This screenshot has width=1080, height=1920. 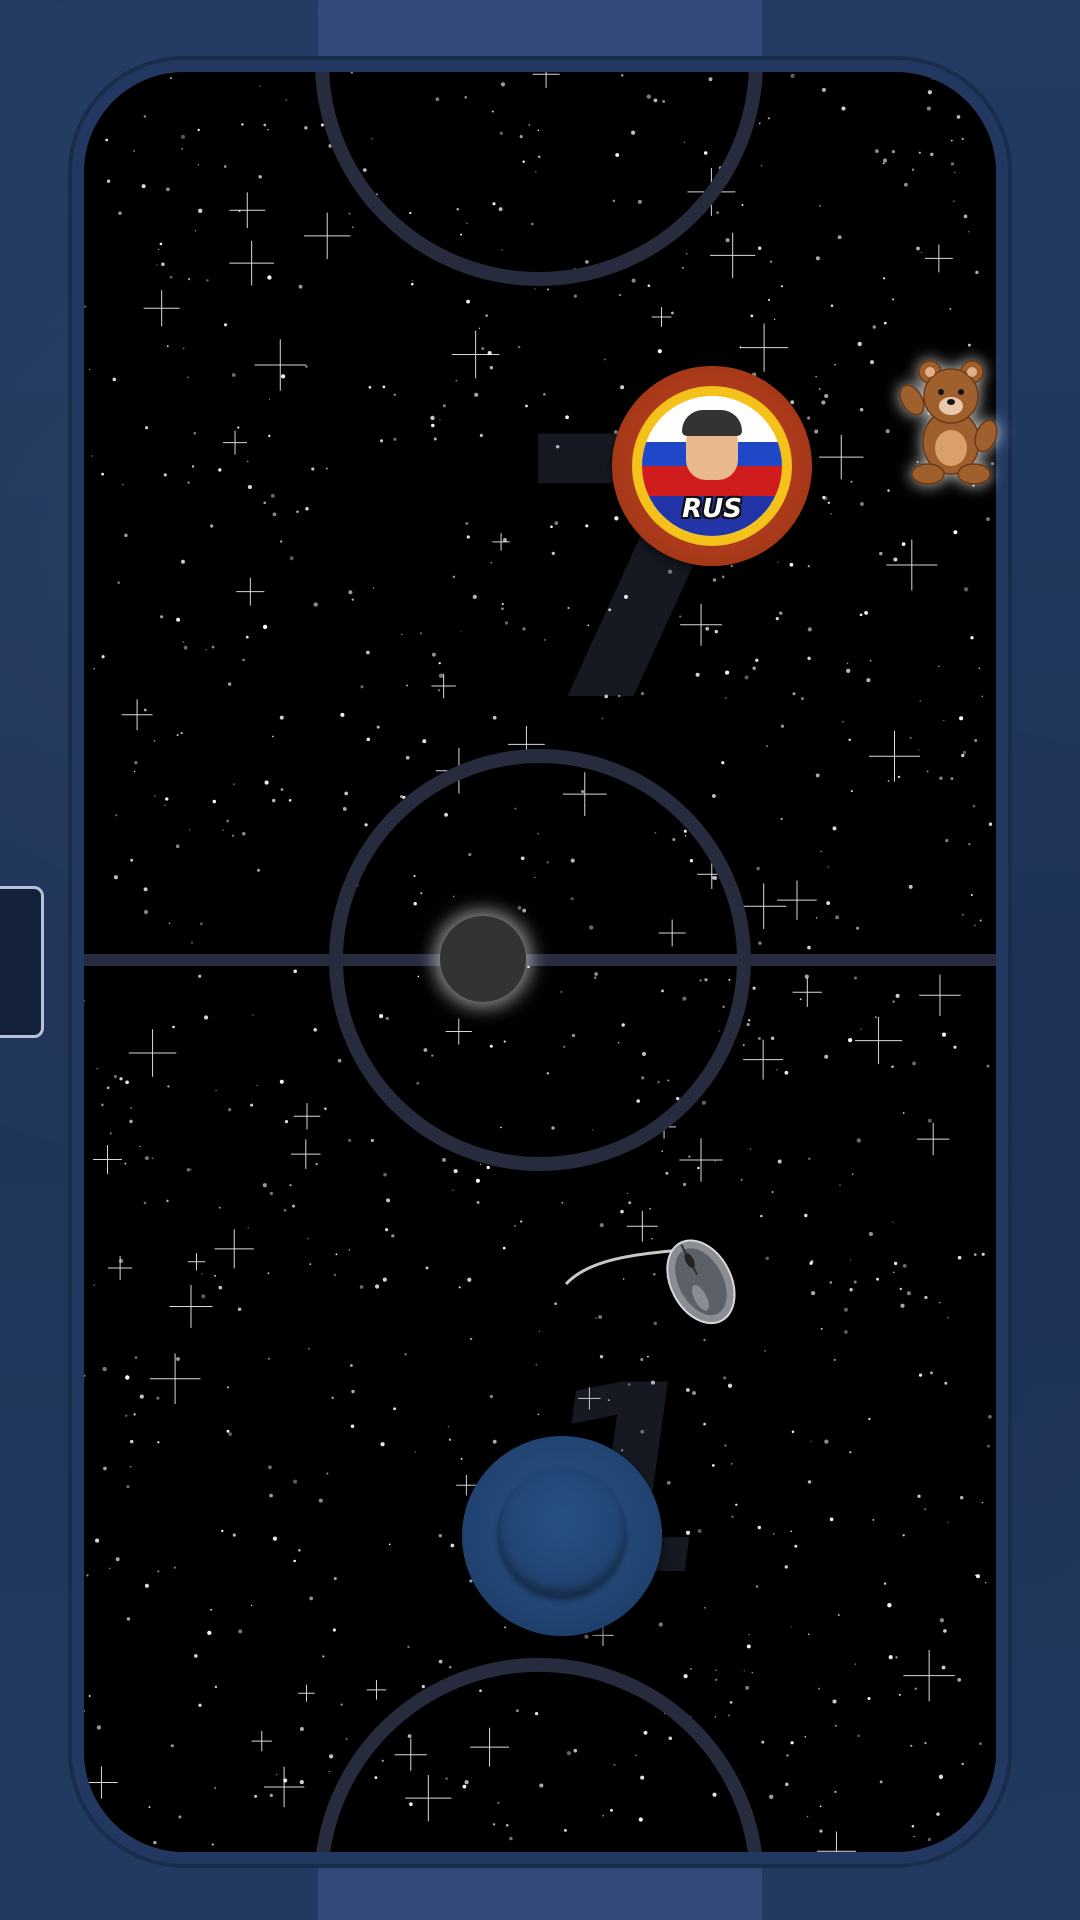 What do you see at coordinates (483, 959) in the screenshot?
I see `puck` at bounding box center [483, 959].